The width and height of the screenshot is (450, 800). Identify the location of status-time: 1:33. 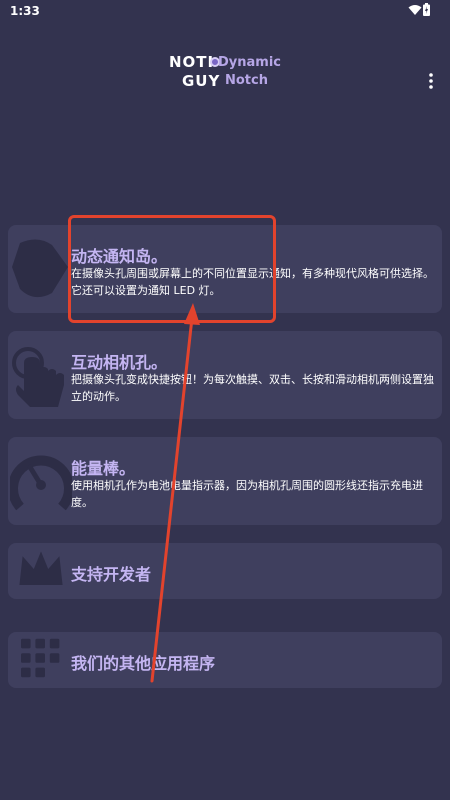
(25, 11).